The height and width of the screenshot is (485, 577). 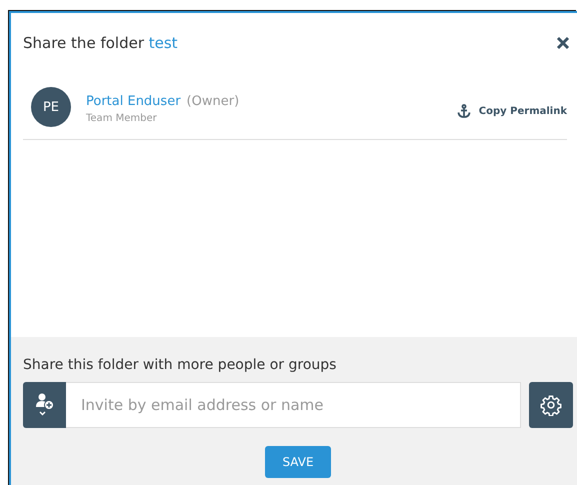 I want to click on member-name: Portal Enduser, so click(x=133, y=101).